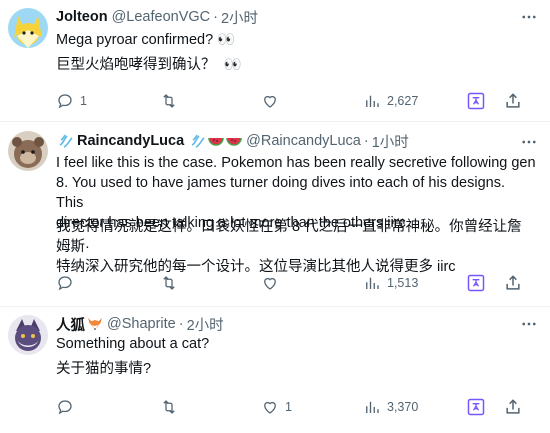 The height and width of the screenshot is (433, 550). What do you see at coordinates (296, 101) in the screenshot?
I see `action-bar: 1 2,627` at bounding box center [296, 101].